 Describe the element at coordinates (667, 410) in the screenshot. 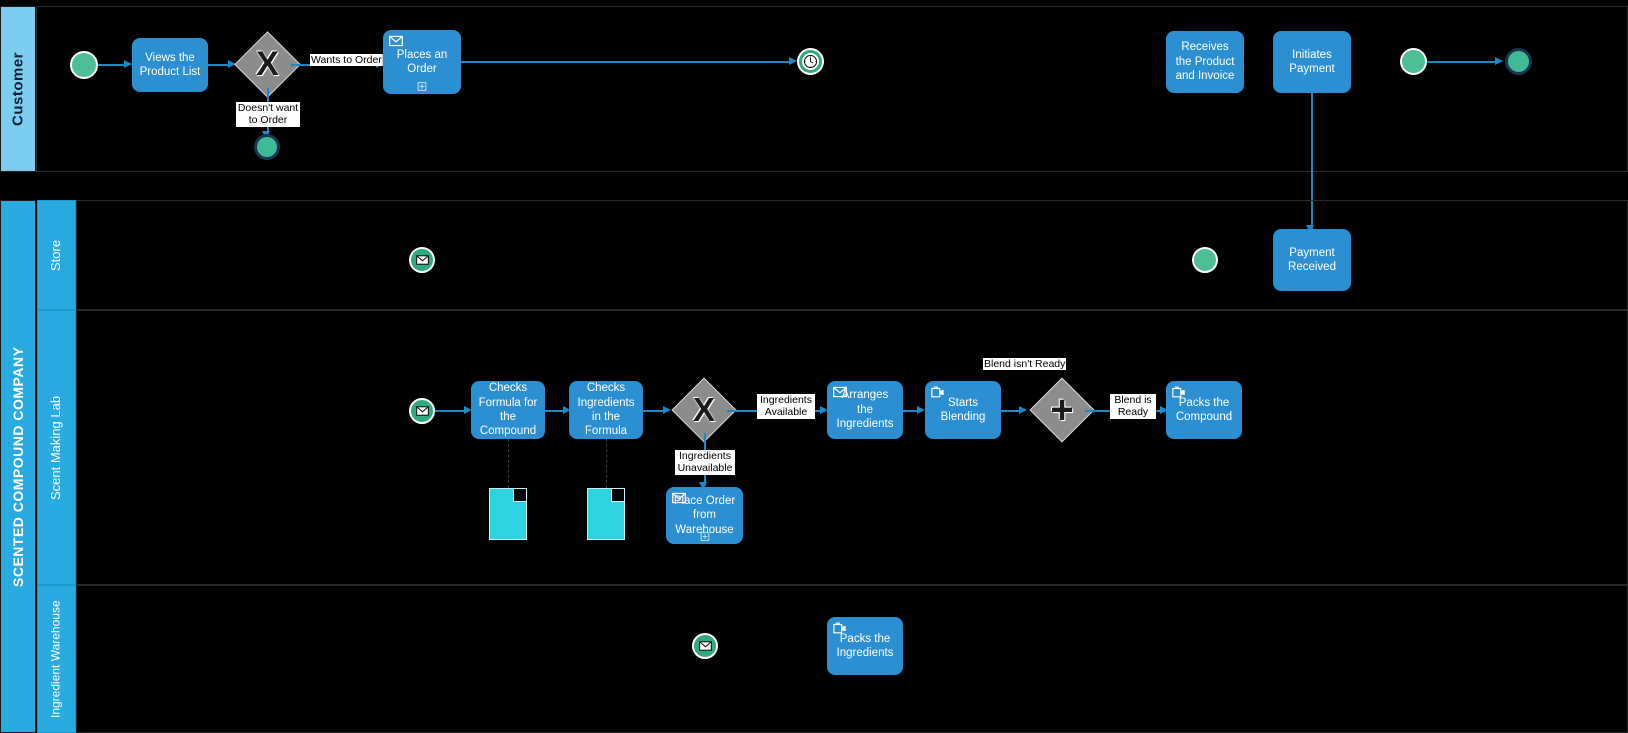

I see `arrowhead-checks-ingredients-to-gateway` at that location.